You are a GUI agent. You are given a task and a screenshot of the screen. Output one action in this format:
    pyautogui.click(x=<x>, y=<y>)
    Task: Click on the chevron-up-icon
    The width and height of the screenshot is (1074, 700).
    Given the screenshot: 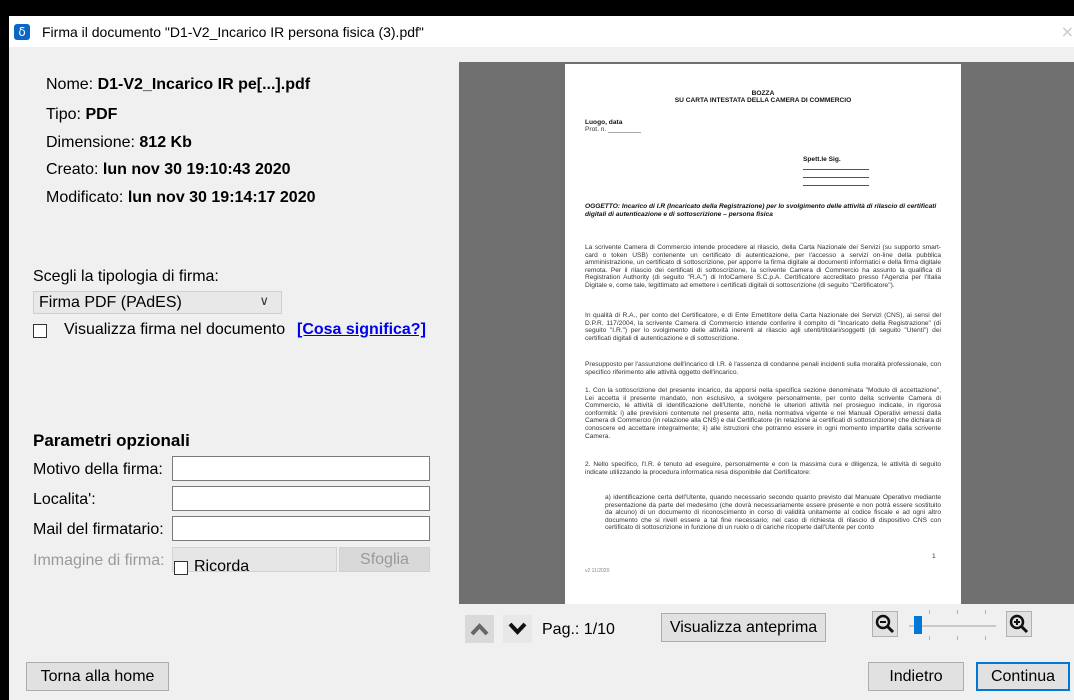 What is the action you would take?
    pyautogui.click(x=479, y=629)
    